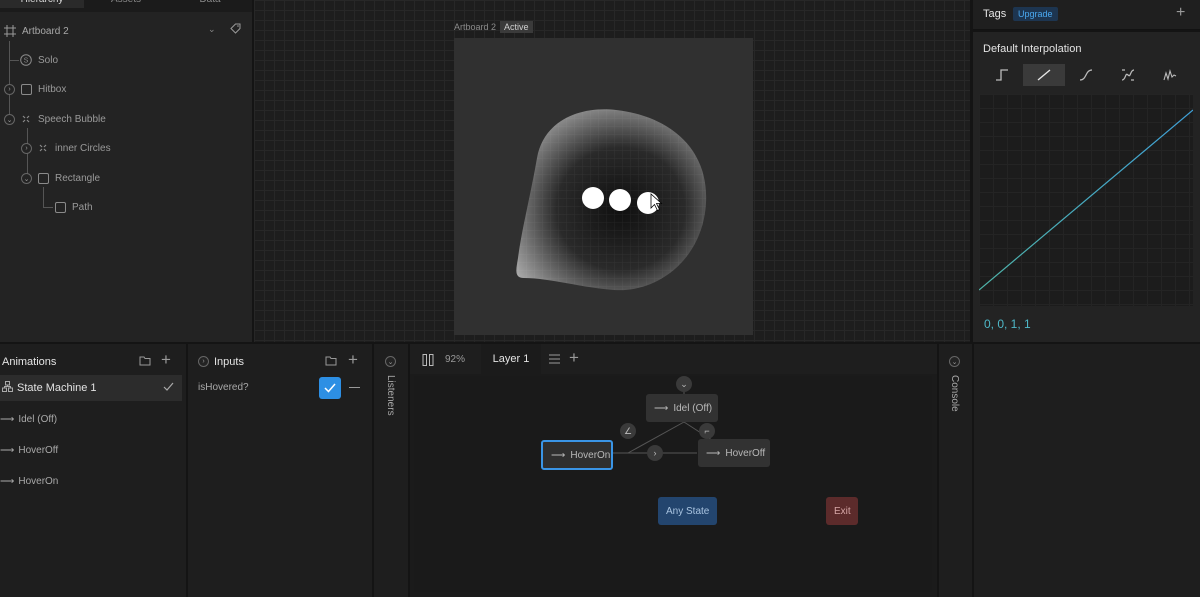  What do you see at coordinates (455, 359) in the screenshot?
I see `zoom-level: 92%` at bounding box center [455, 359].